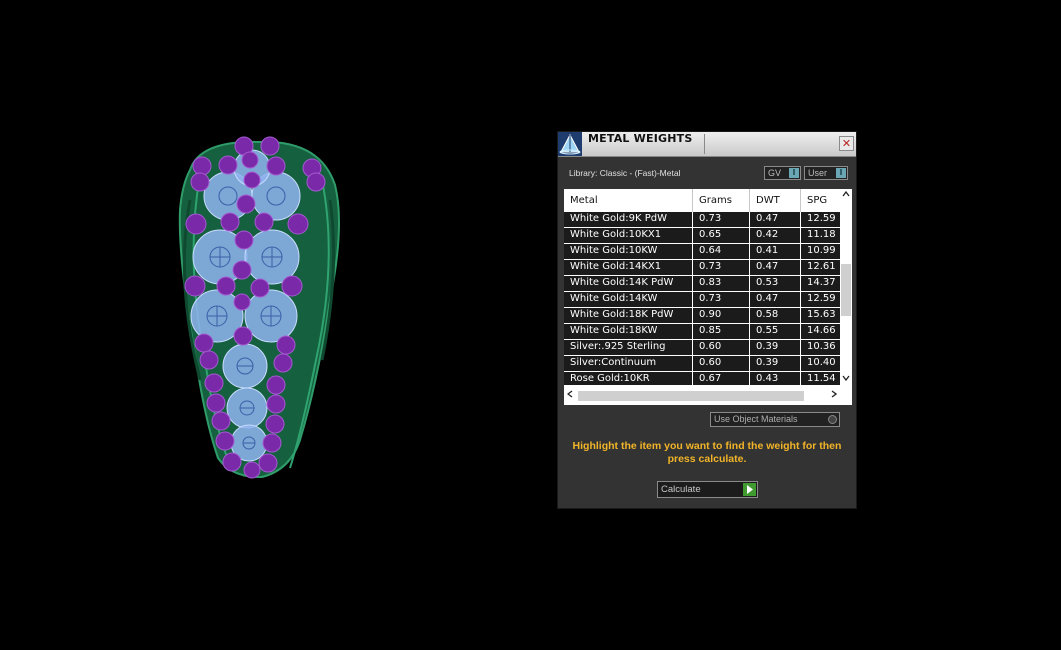  Describe the element at coordinates (640, 138) in the screenshot. I see `dialog-title: METAL WEIGHTS` at that location.